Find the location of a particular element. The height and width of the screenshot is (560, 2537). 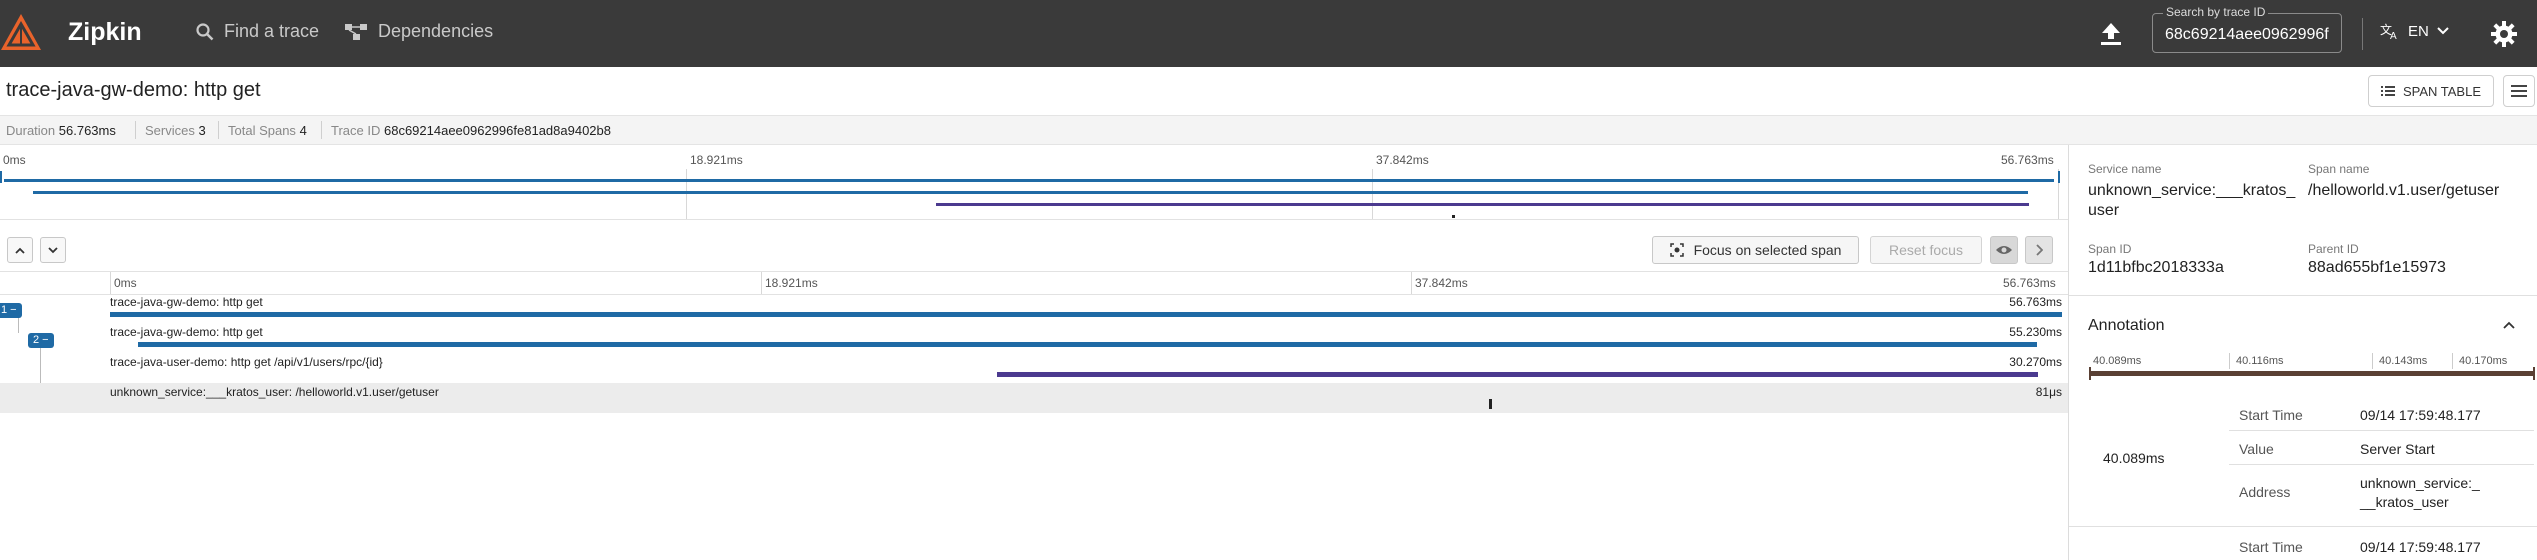

annotation-value: unknown_service:___kratos_user is located at coordinates (2420, 492).